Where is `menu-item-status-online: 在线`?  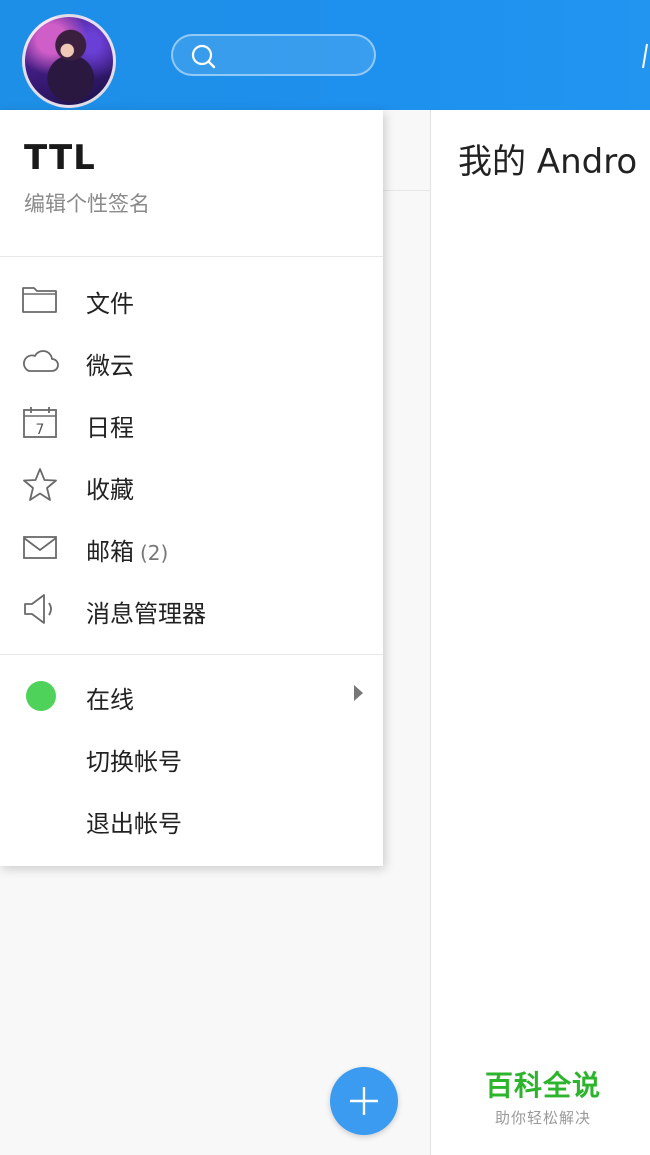
menu-item-status-online: 在线 is located at coordinates (191, 695).